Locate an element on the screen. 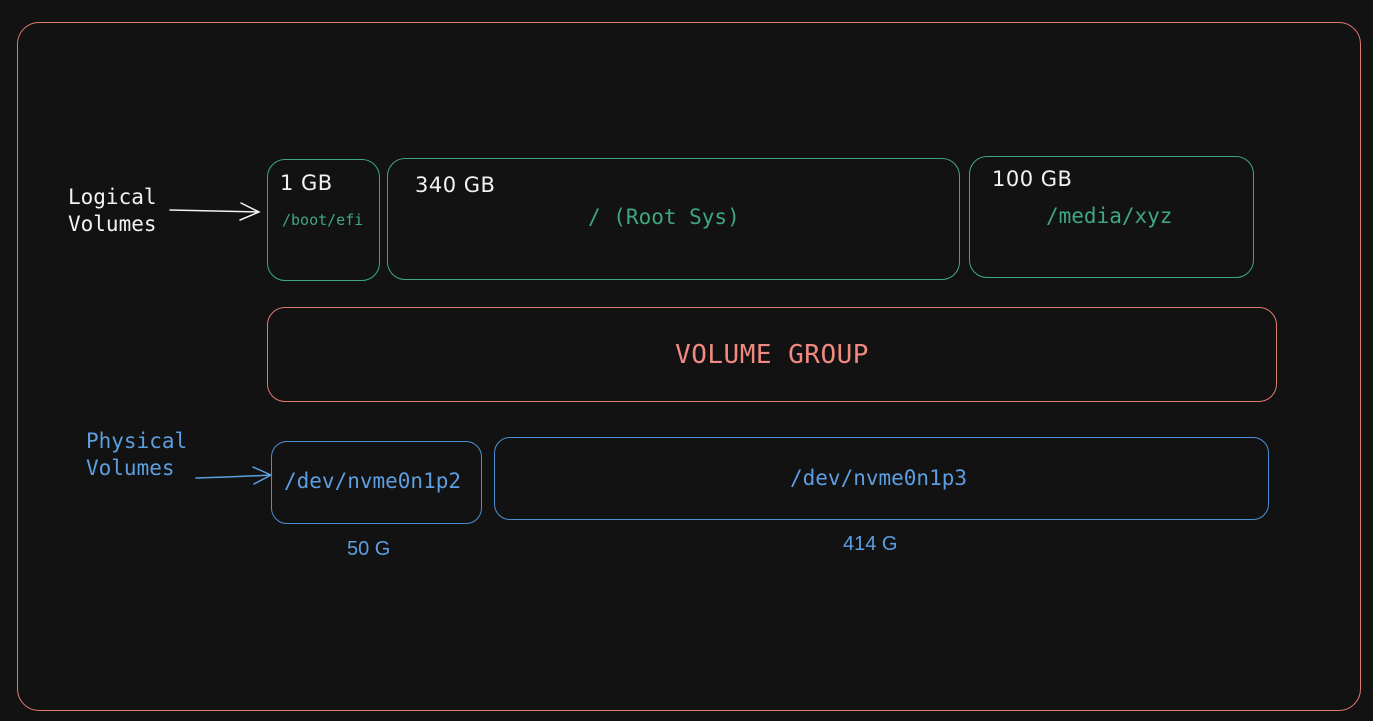  pv-nvme0n1p3-size: 414 G is located at coordinates (870, 544).